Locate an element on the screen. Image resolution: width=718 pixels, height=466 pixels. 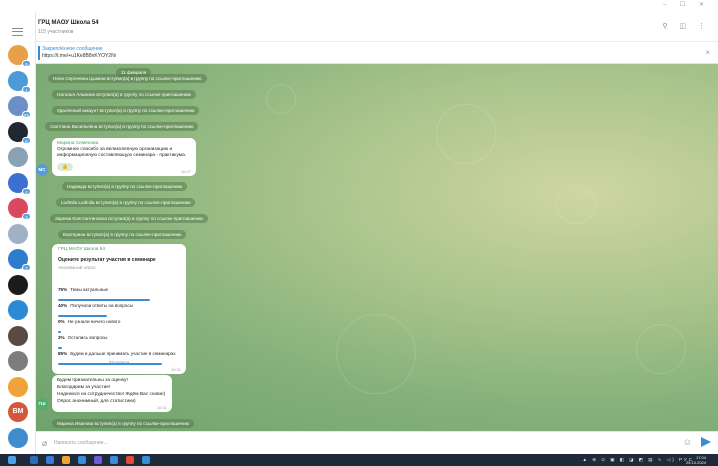
avatar: МС is located at coordinates (42, 170).